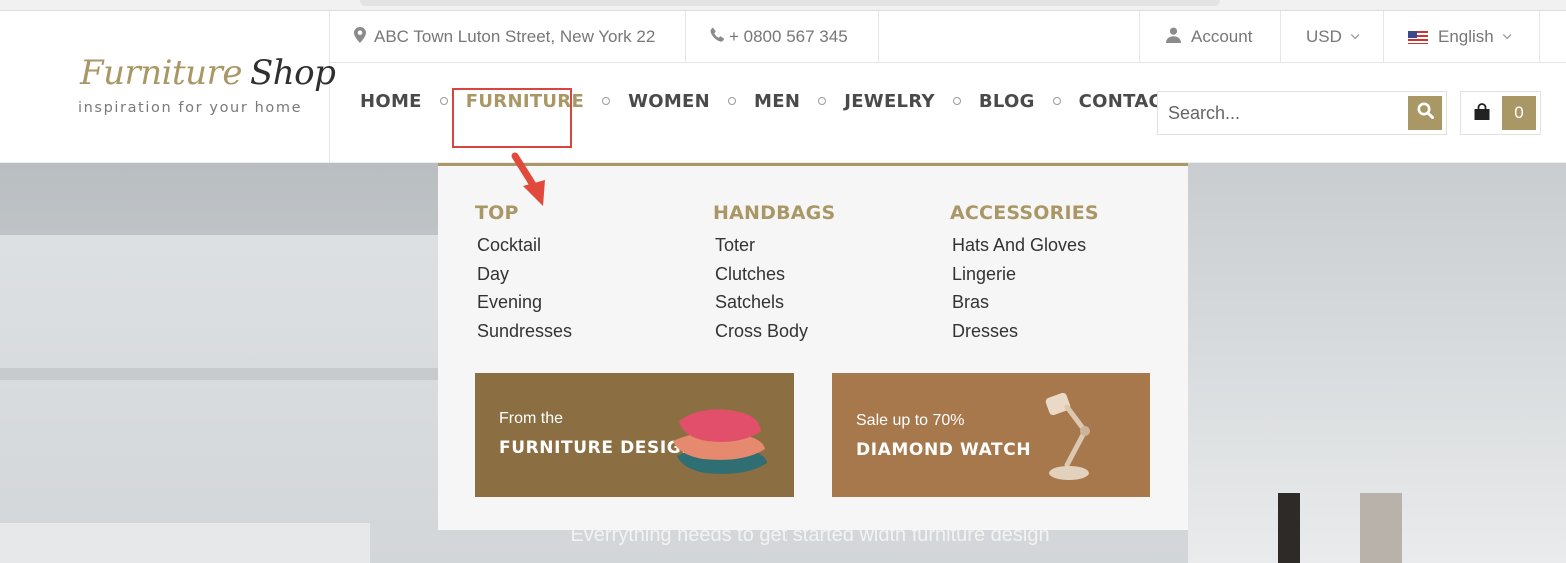 The width and height of the screenshot is (1566, 563). I want to click on pointer-arrow-icon, so click(528, 179).